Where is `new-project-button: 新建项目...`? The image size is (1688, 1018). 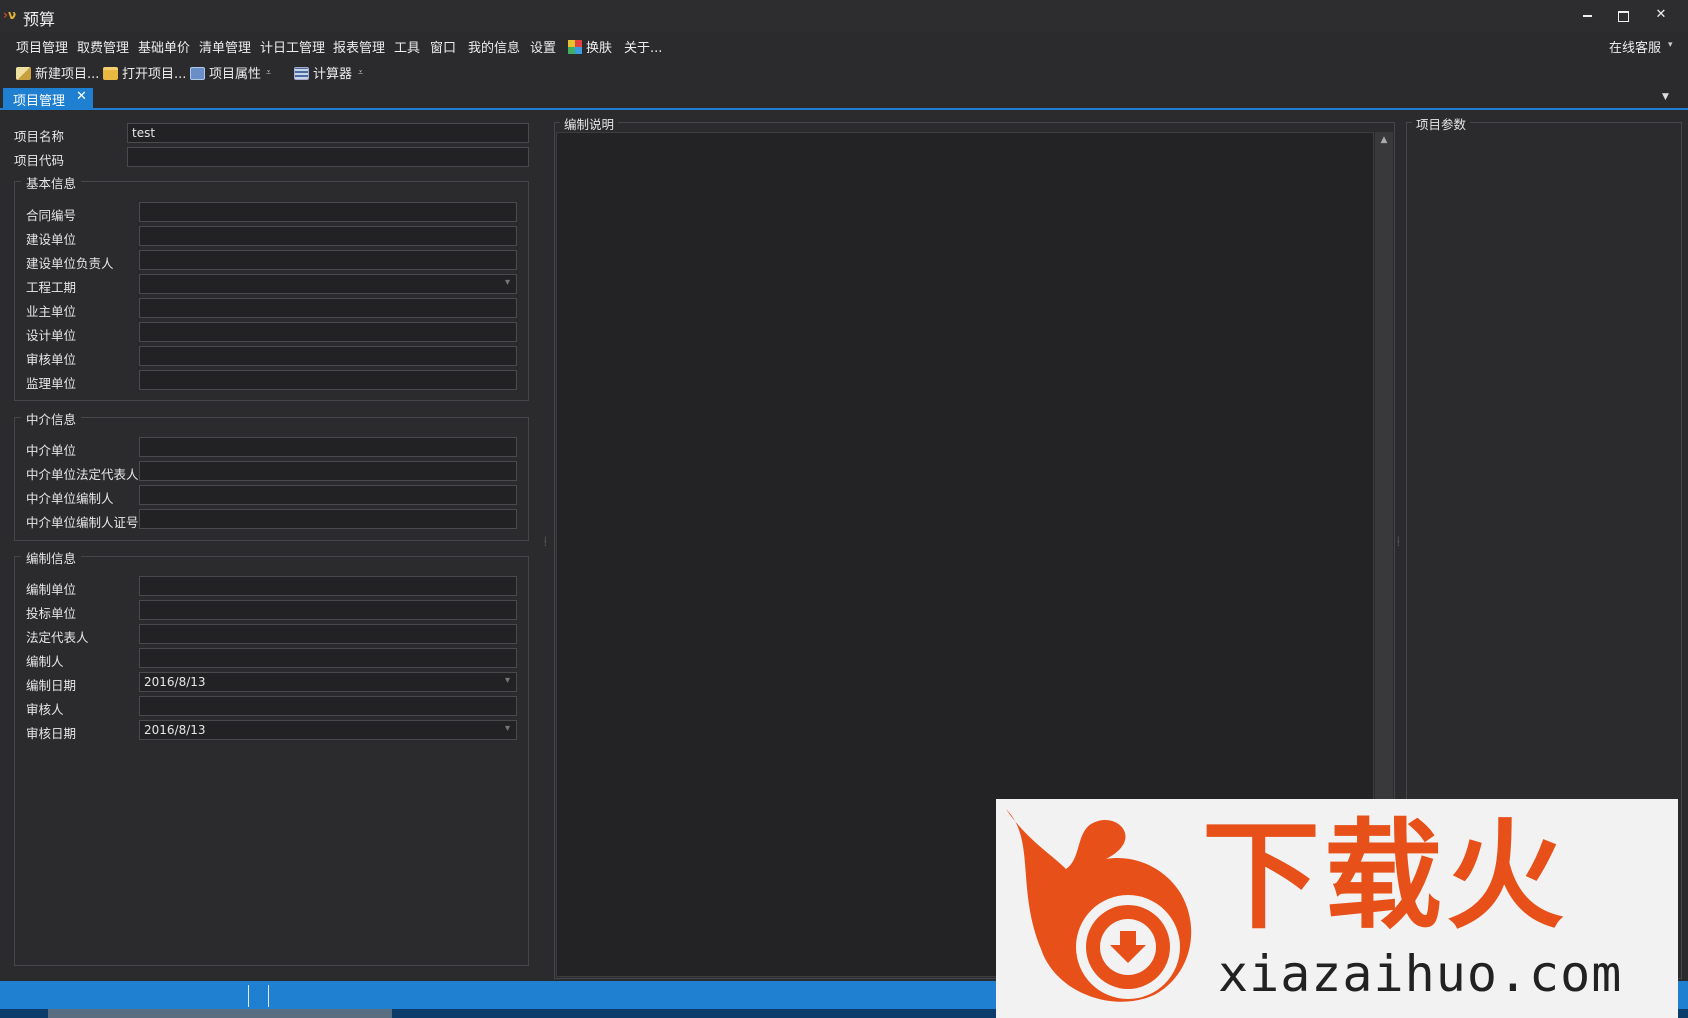 new-project-button: 新建项目... is located at coordinates (57, 72).